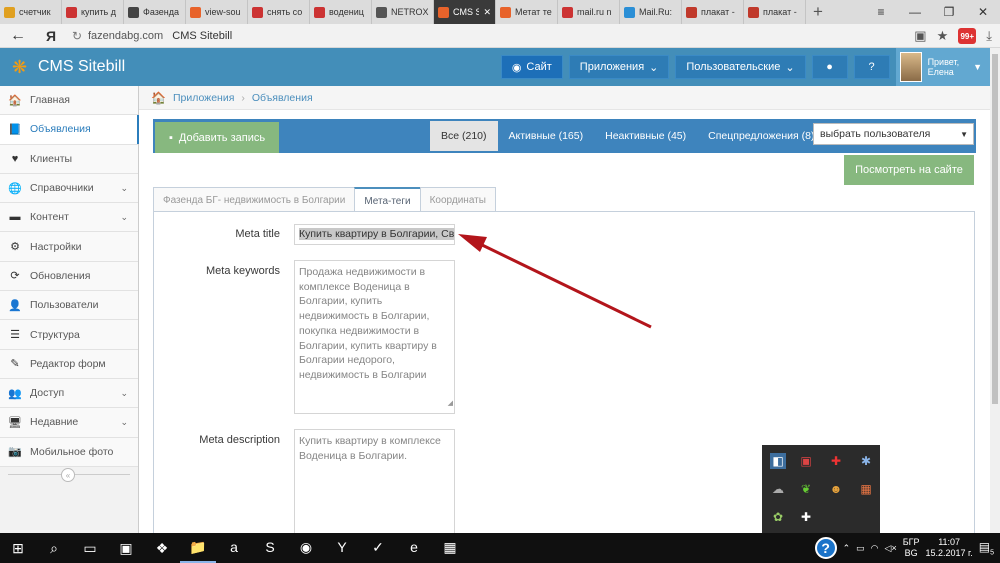 Image resolution: width=1000 pixels, height=563 pixels. What do you see at coordinates (806, 461) in the screenshot?
I see `tray-shield-icon: ▣` at bounding box center [806, 461].